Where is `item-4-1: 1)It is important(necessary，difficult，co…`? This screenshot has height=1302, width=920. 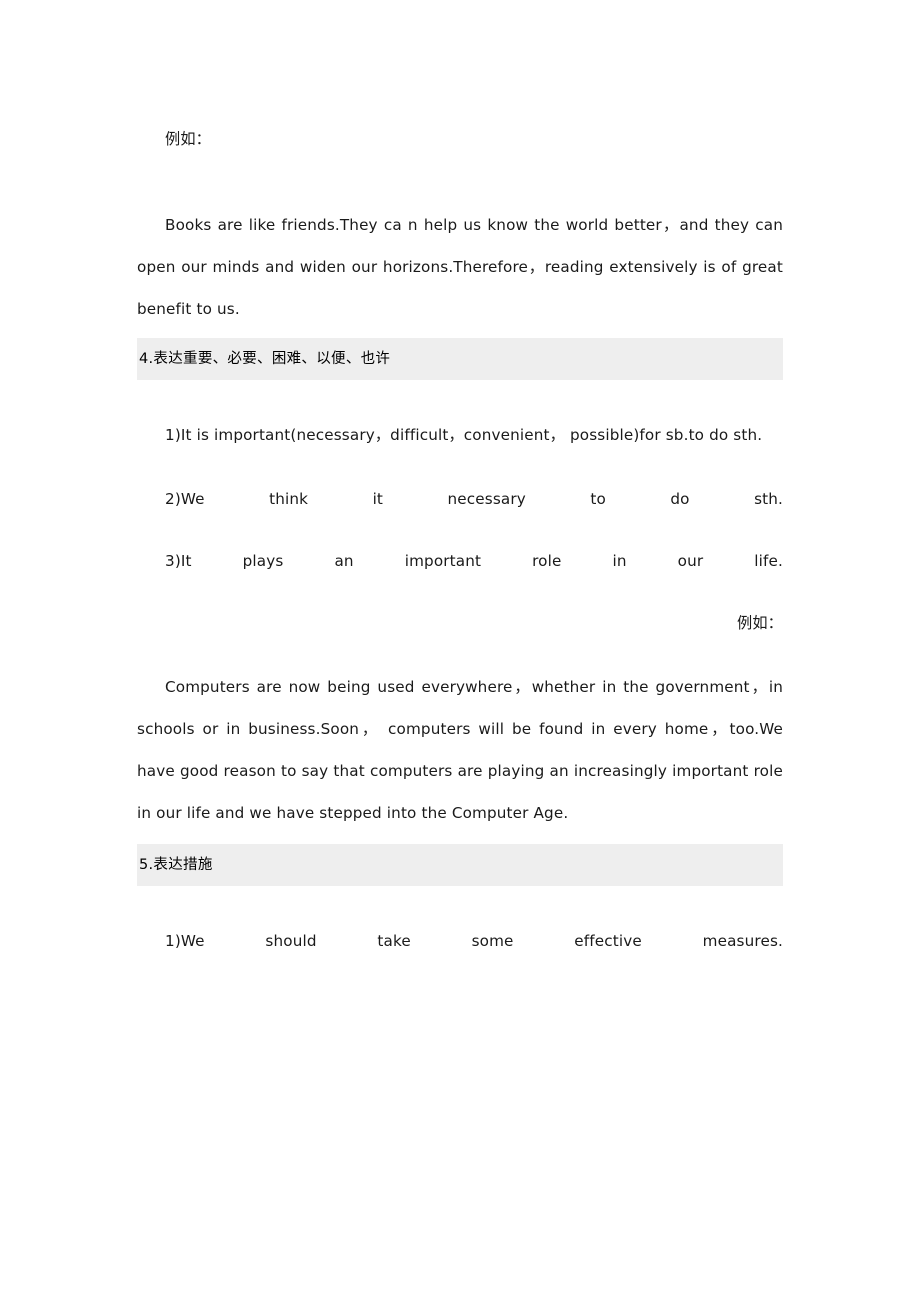
item-4-1: 1)It is important(necessary，difficult，co… is located at coordinates (464, 435).